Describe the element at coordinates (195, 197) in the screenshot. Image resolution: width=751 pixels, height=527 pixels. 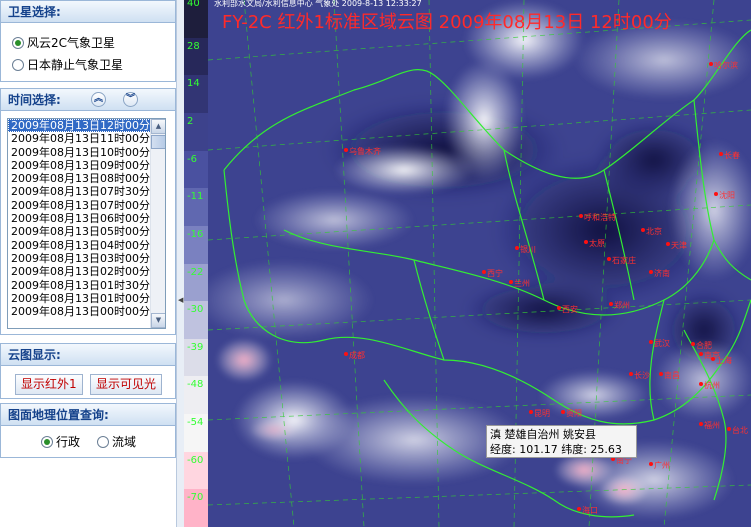
I see `colorbar-label: -11` at that location.